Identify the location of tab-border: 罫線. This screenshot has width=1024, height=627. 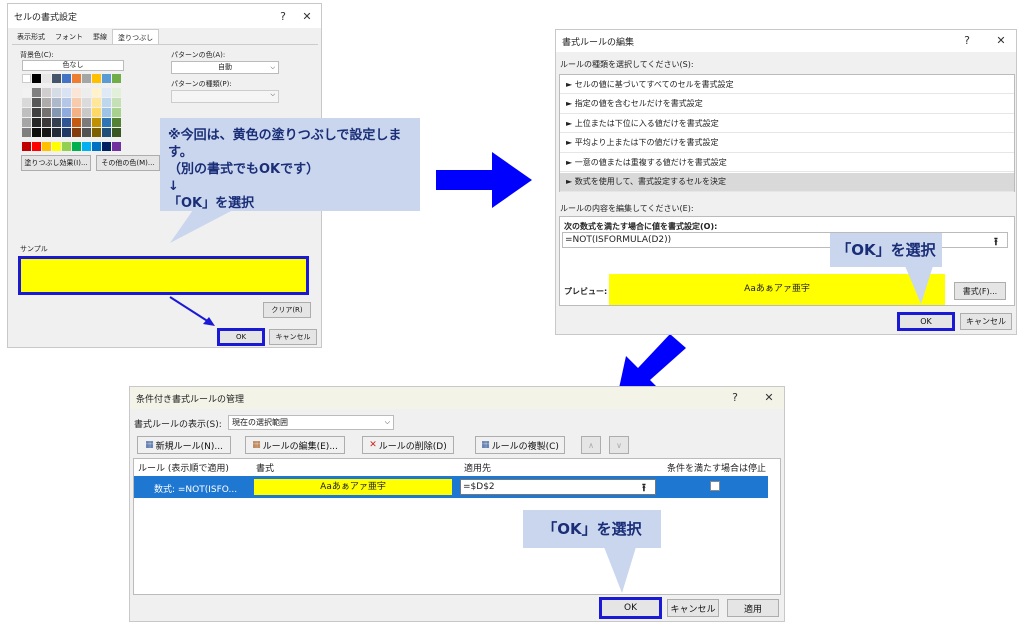
(100, 36).